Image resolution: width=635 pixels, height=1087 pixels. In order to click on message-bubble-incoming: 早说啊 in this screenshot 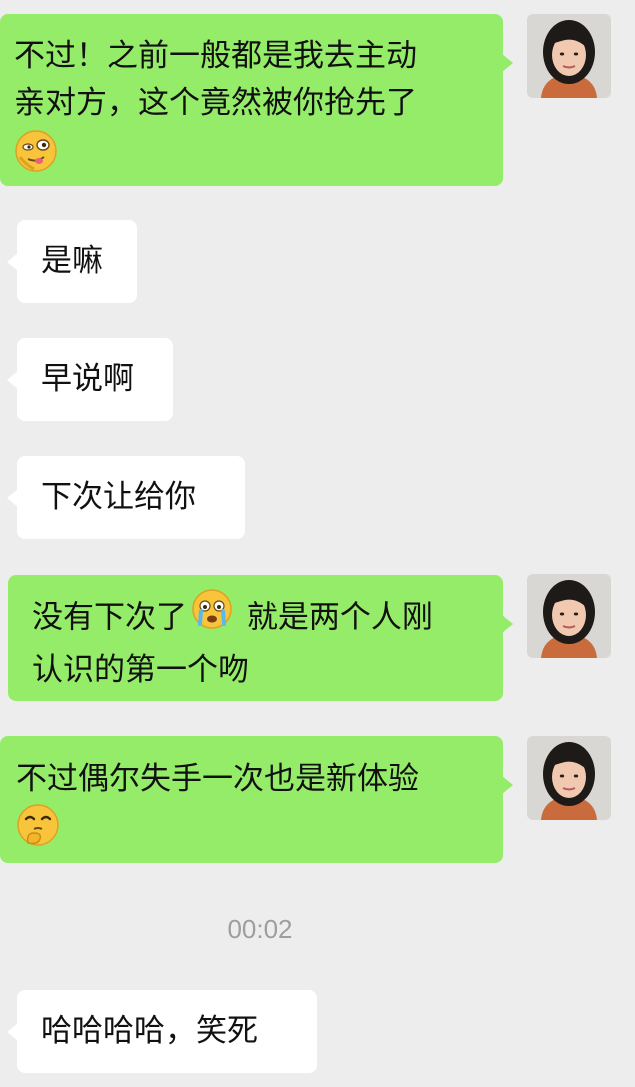, I will do `click(90, 379)`.